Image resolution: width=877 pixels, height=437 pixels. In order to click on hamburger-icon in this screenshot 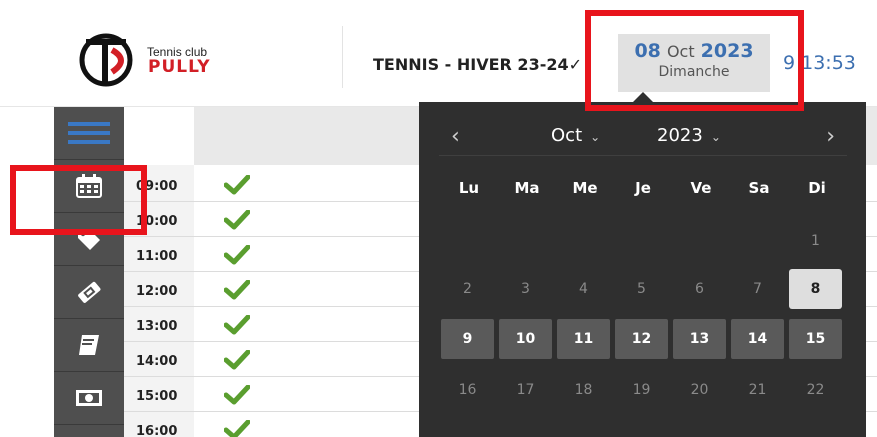, I will do `click(89, 133)`.